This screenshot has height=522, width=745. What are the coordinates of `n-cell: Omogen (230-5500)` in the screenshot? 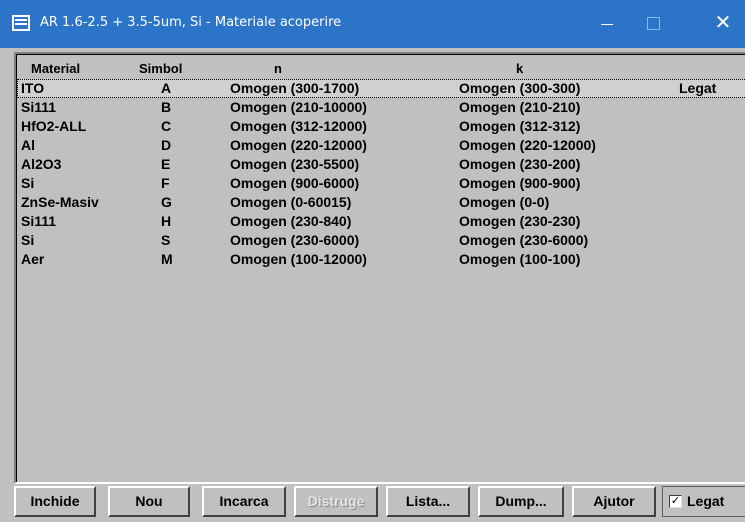 It's located at (295, 164).